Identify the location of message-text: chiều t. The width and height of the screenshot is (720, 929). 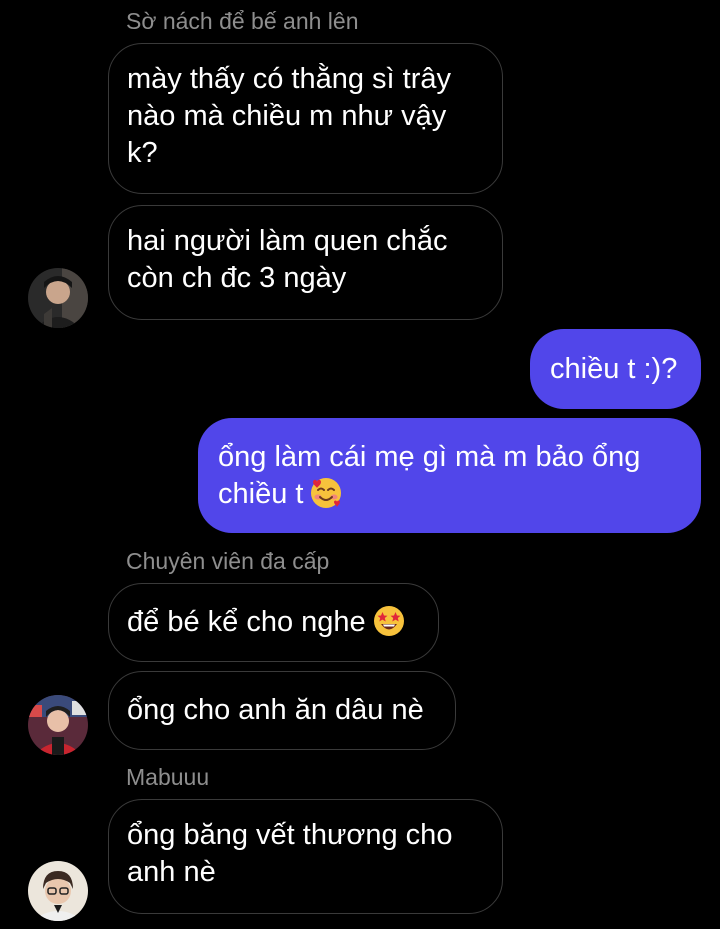
(261, 494).